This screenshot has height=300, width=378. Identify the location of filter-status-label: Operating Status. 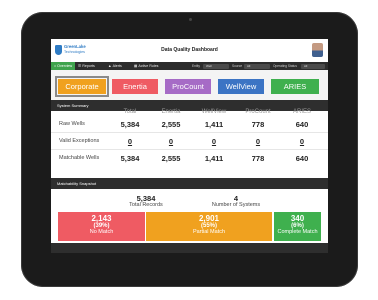
(285, 66).